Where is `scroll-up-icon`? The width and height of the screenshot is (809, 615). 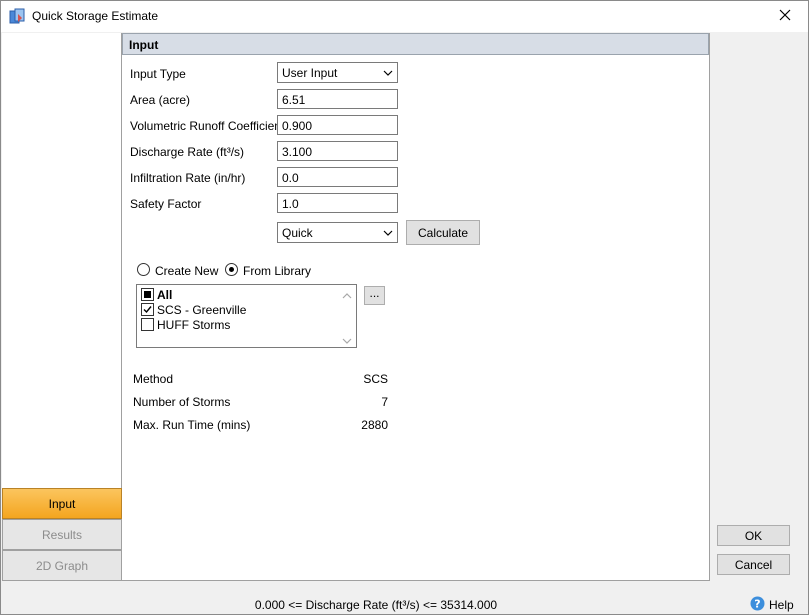 scroll-up-icon is located at coordinates (347, 296).